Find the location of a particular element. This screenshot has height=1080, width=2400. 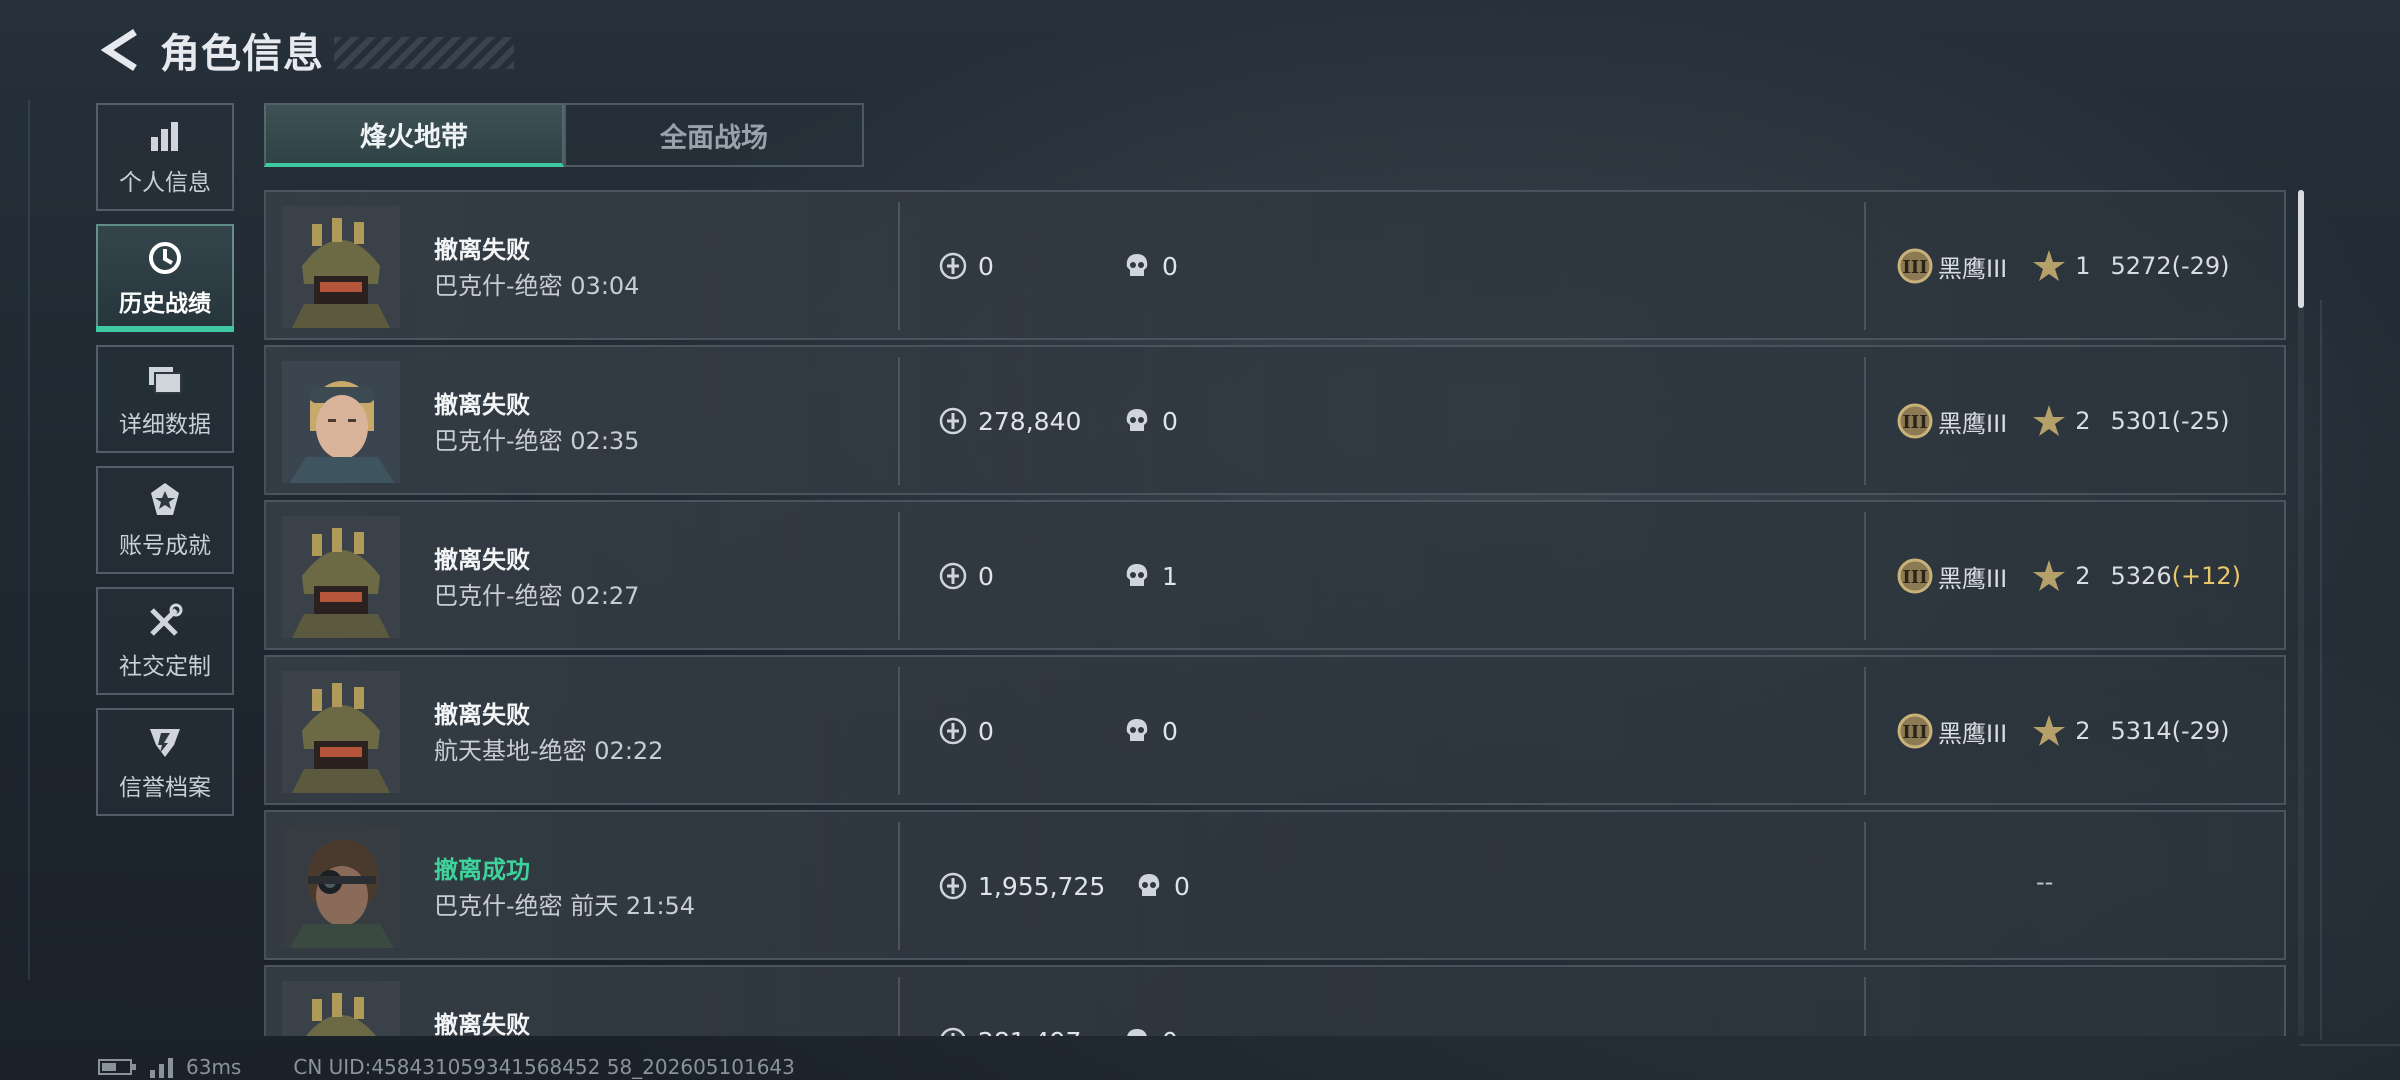

mode-tabs: 烽火地带 全面战场 is located at coordinates (564, 135).